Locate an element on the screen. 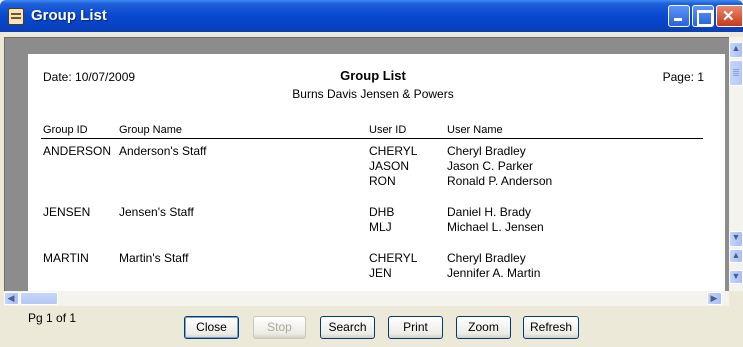 The height and width of the screenshot is (347, 743). page-indicator: Pg 1 of 1 is located at coordinates (52, 318).